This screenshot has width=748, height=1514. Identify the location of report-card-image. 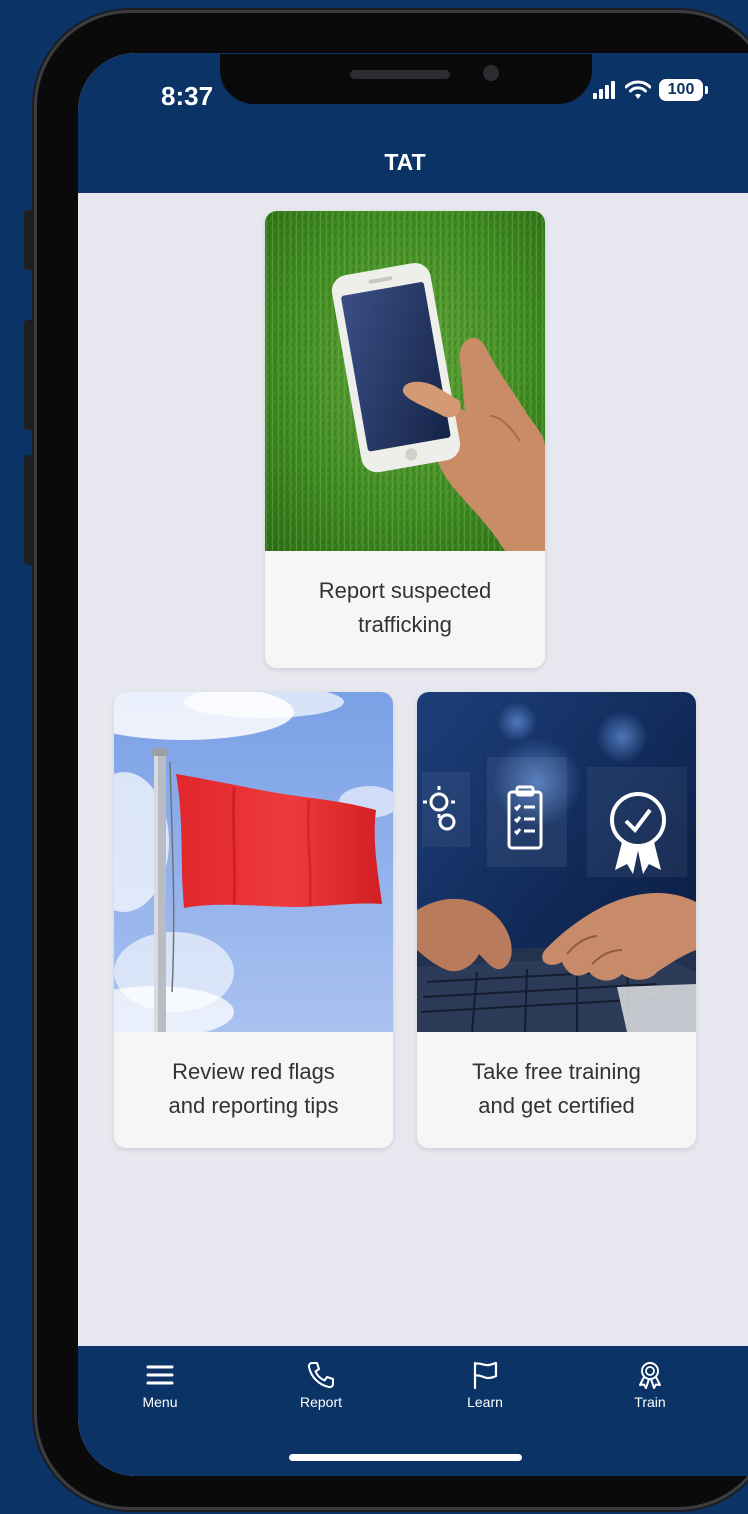
(405, 381).